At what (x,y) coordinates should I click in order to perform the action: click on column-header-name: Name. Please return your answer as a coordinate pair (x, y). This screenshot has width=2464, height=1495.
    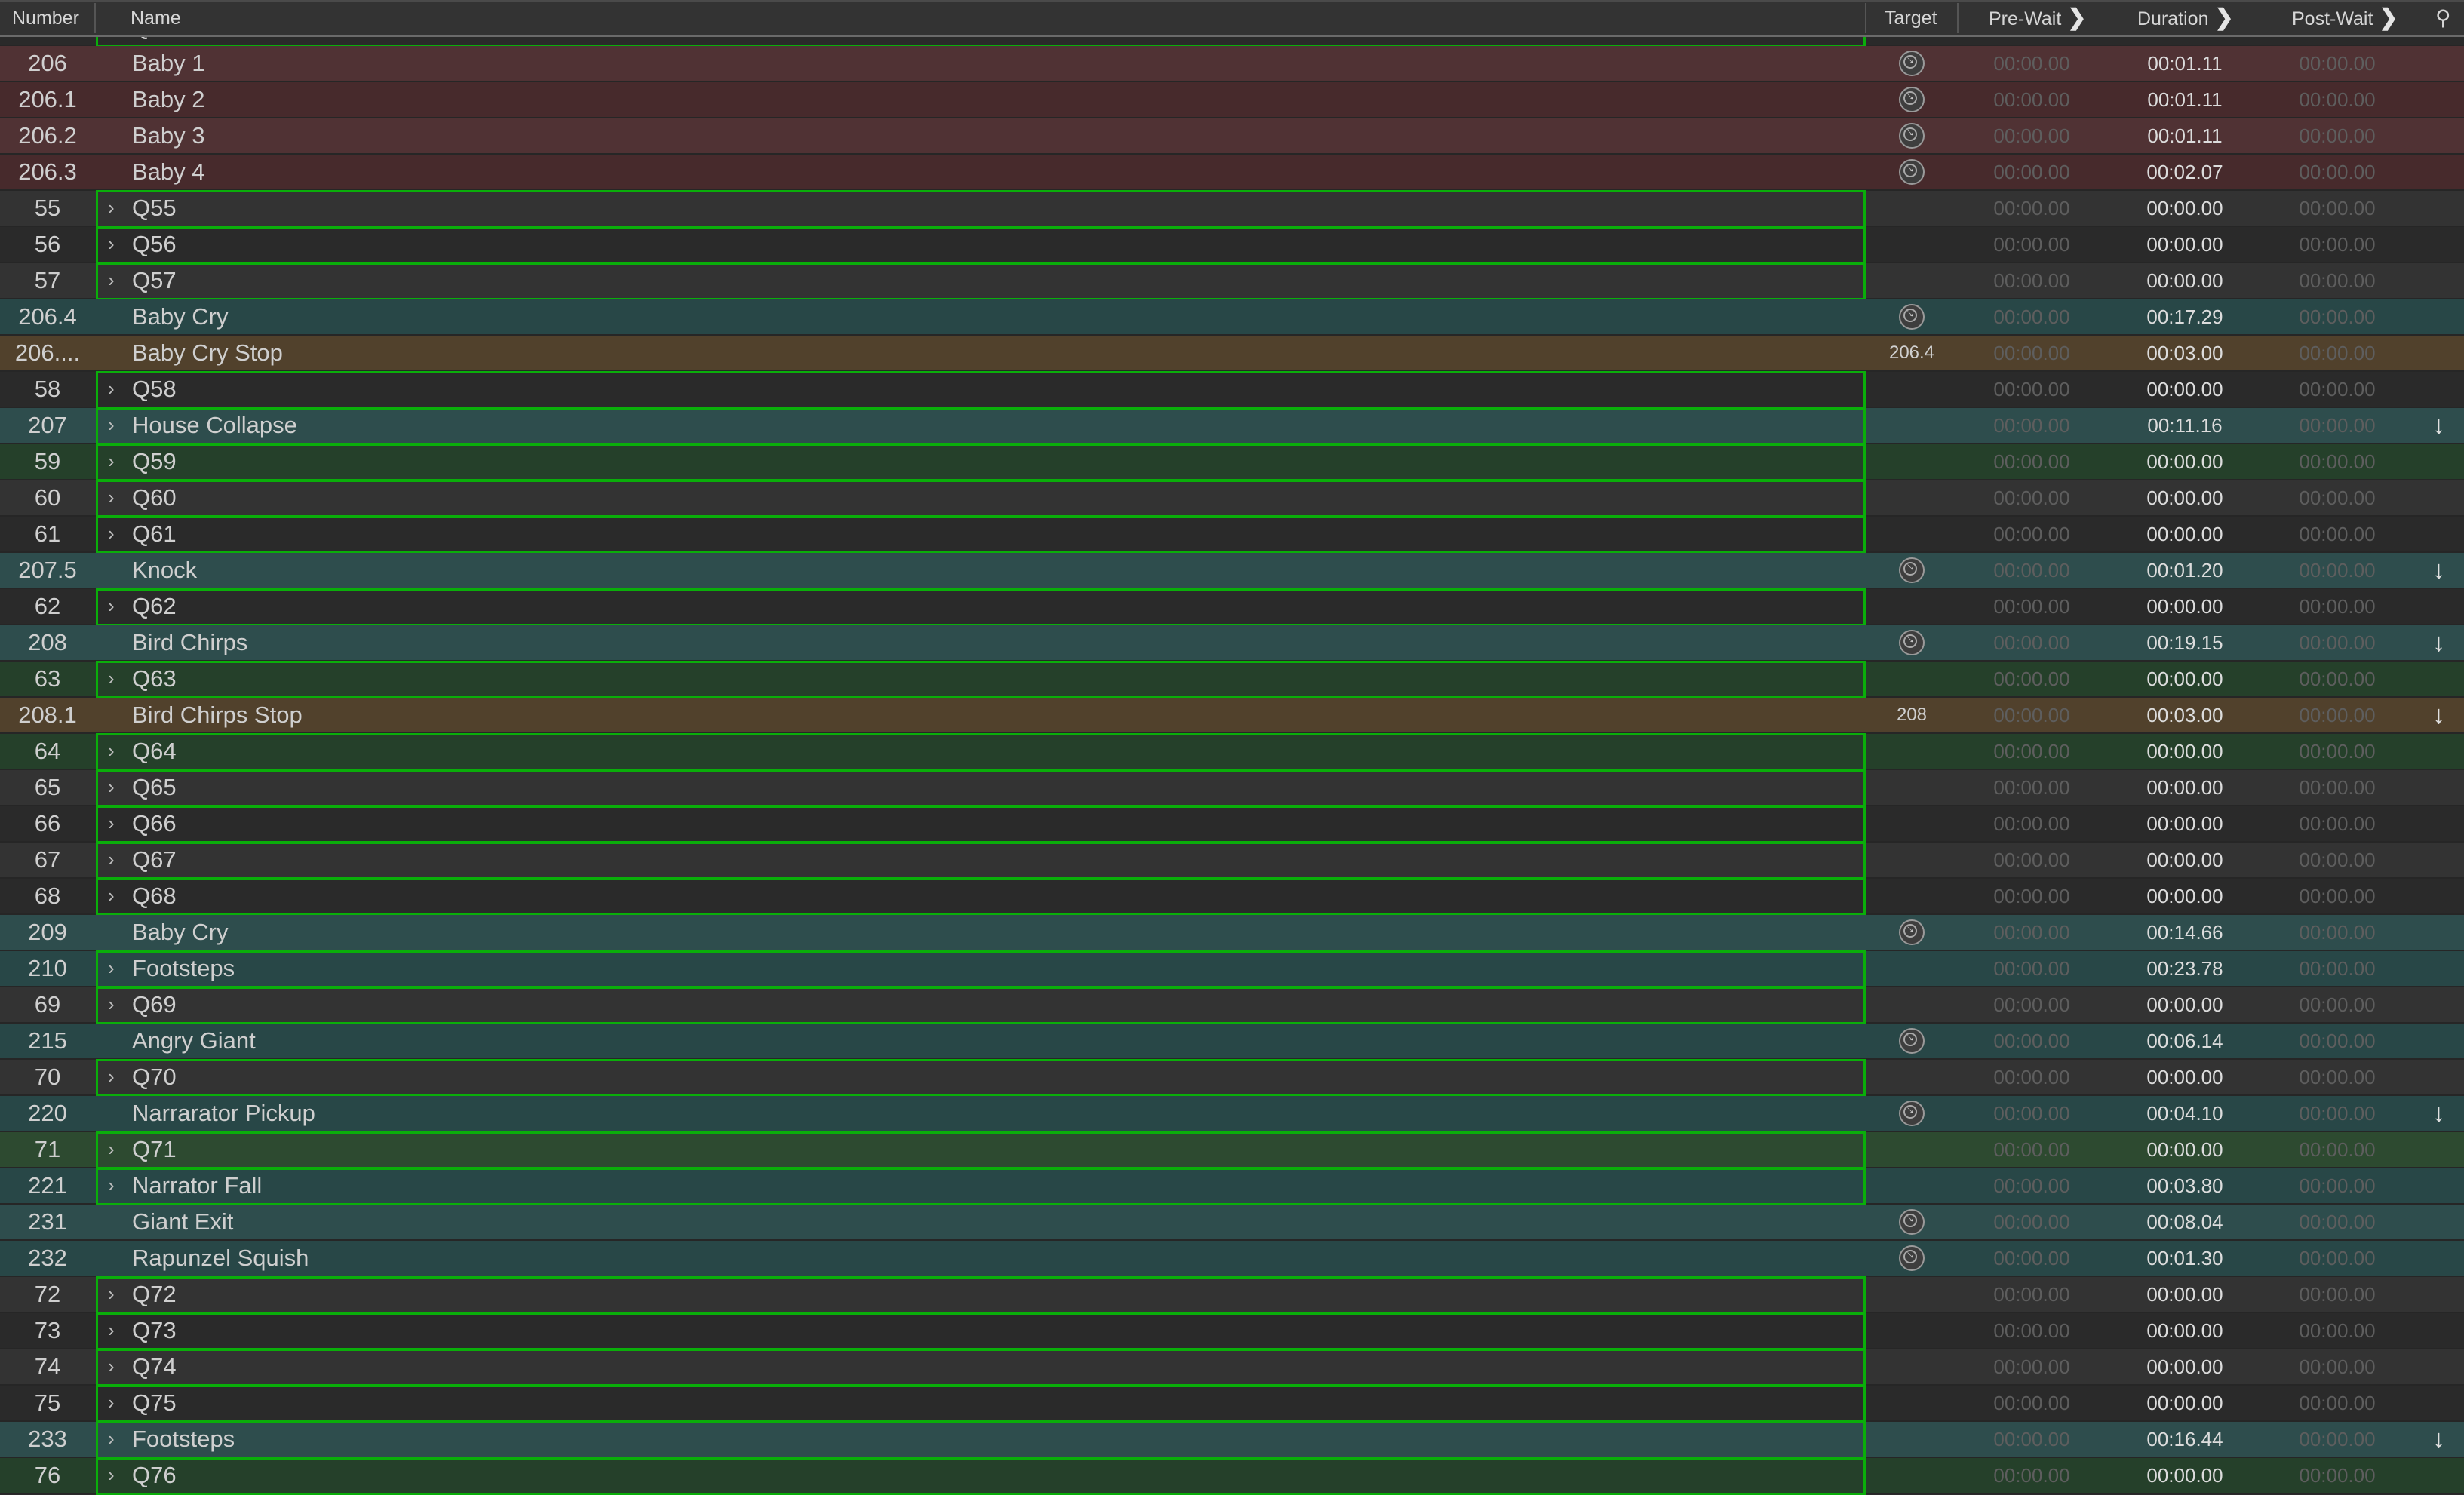
    Looking at the image, I should click on (156, 18).